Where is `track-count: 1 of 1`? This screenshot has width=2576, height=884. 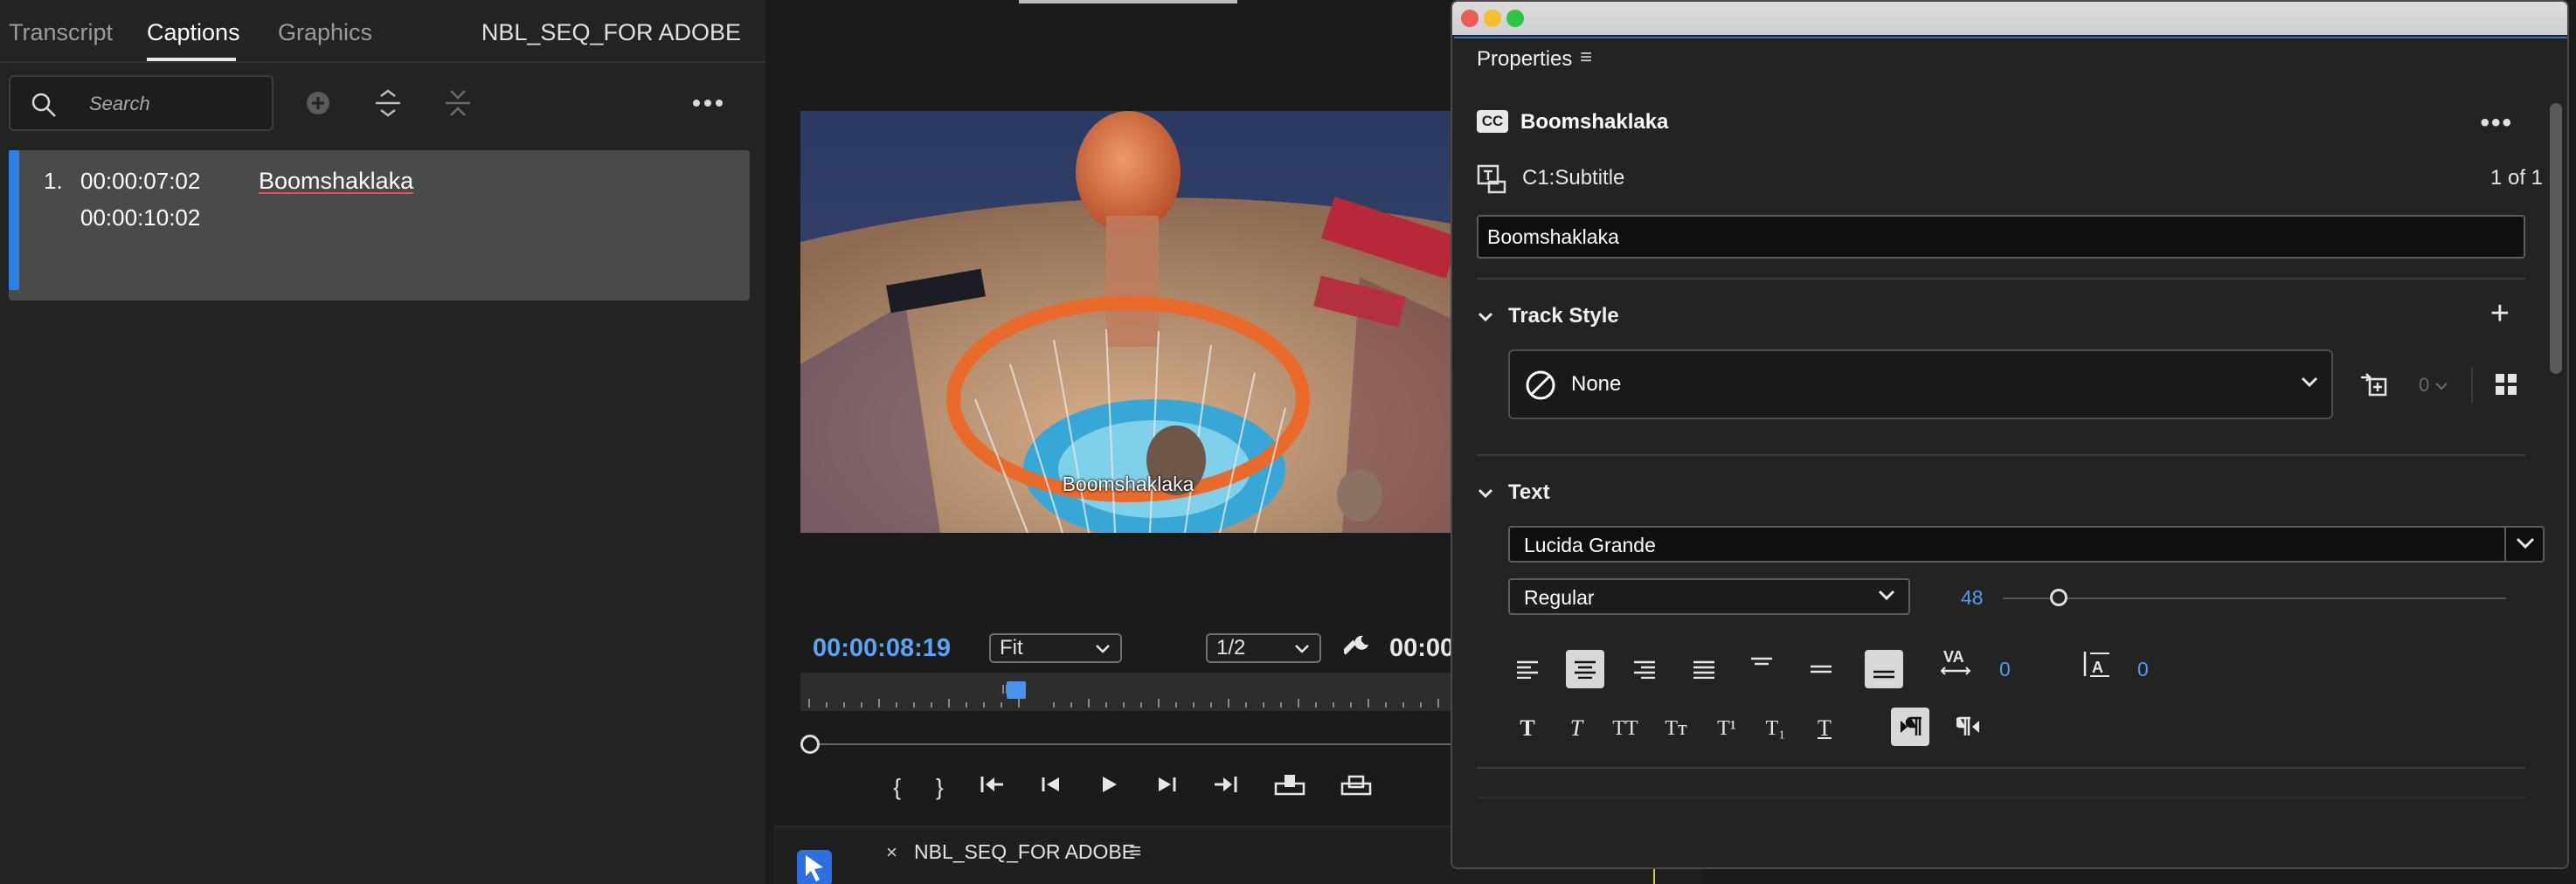
track-count: 1 of 1 is located at coordinates (2516, 178).